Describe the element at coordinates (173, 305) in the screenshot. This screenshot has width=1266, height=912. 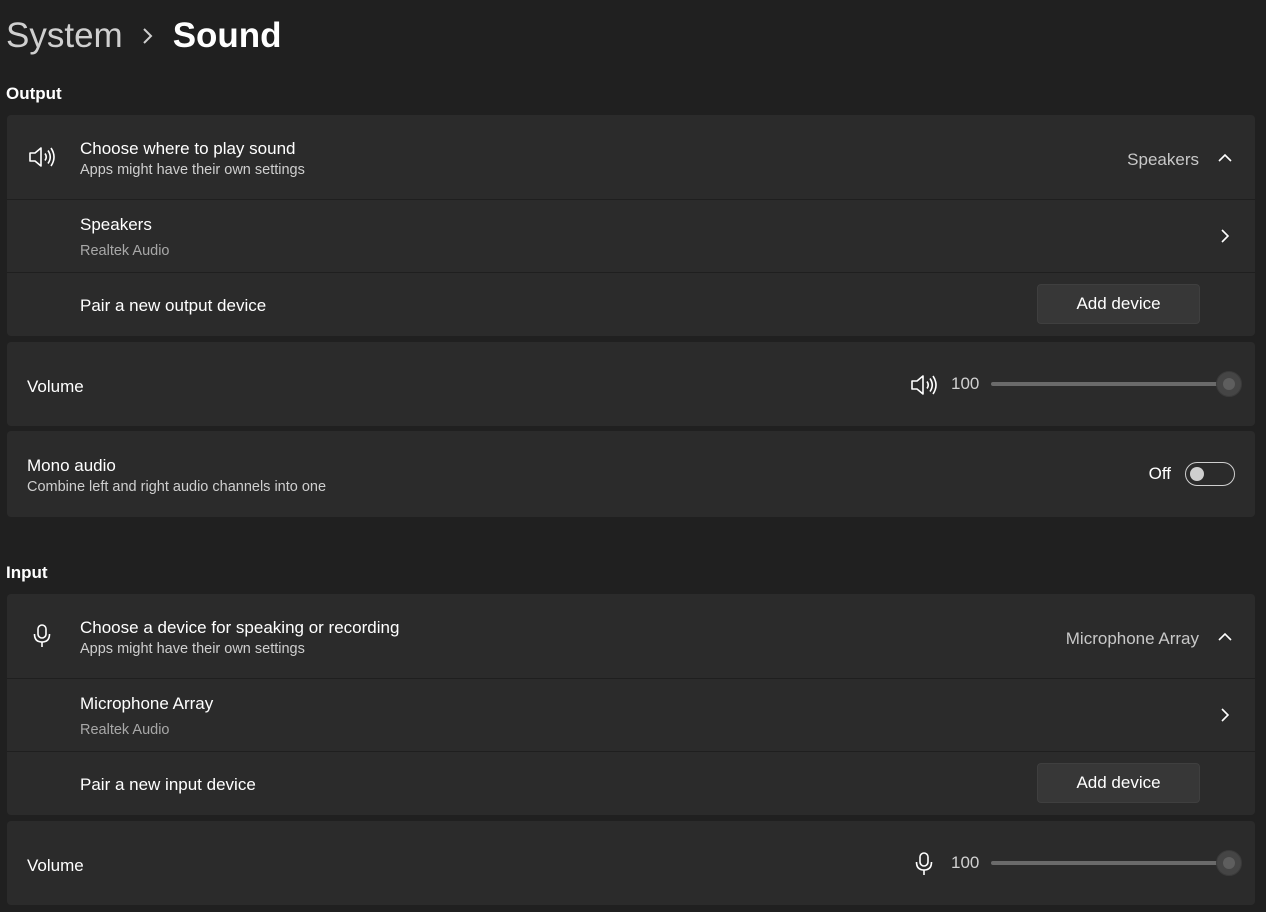
I see `pair-output-label: Pair a new output device` at that location.